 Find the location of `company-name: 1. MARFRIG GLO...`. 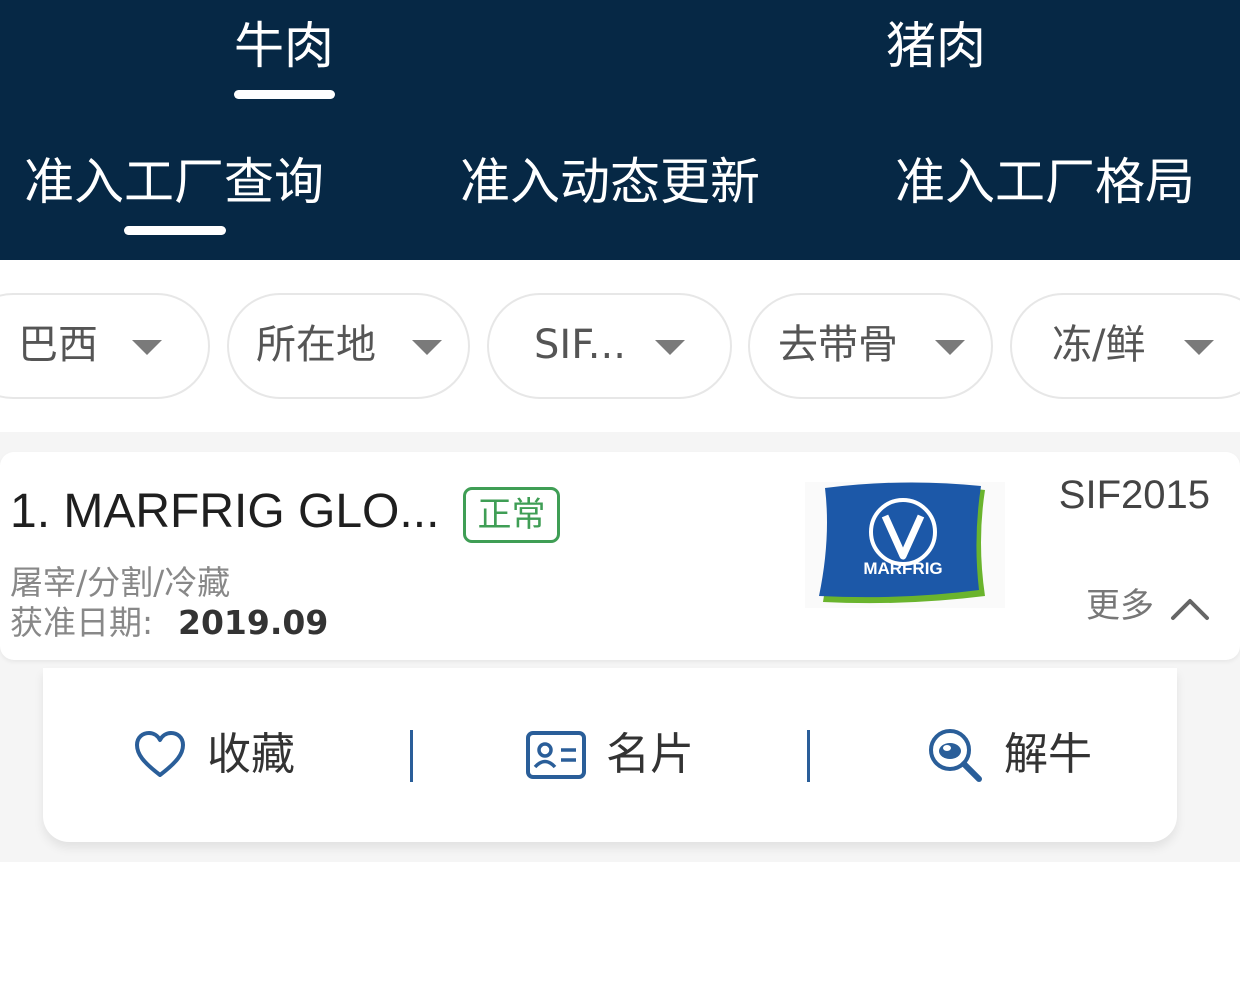

company-name: 1. MARFRIG GLO... is located at coordinates (224, 512).